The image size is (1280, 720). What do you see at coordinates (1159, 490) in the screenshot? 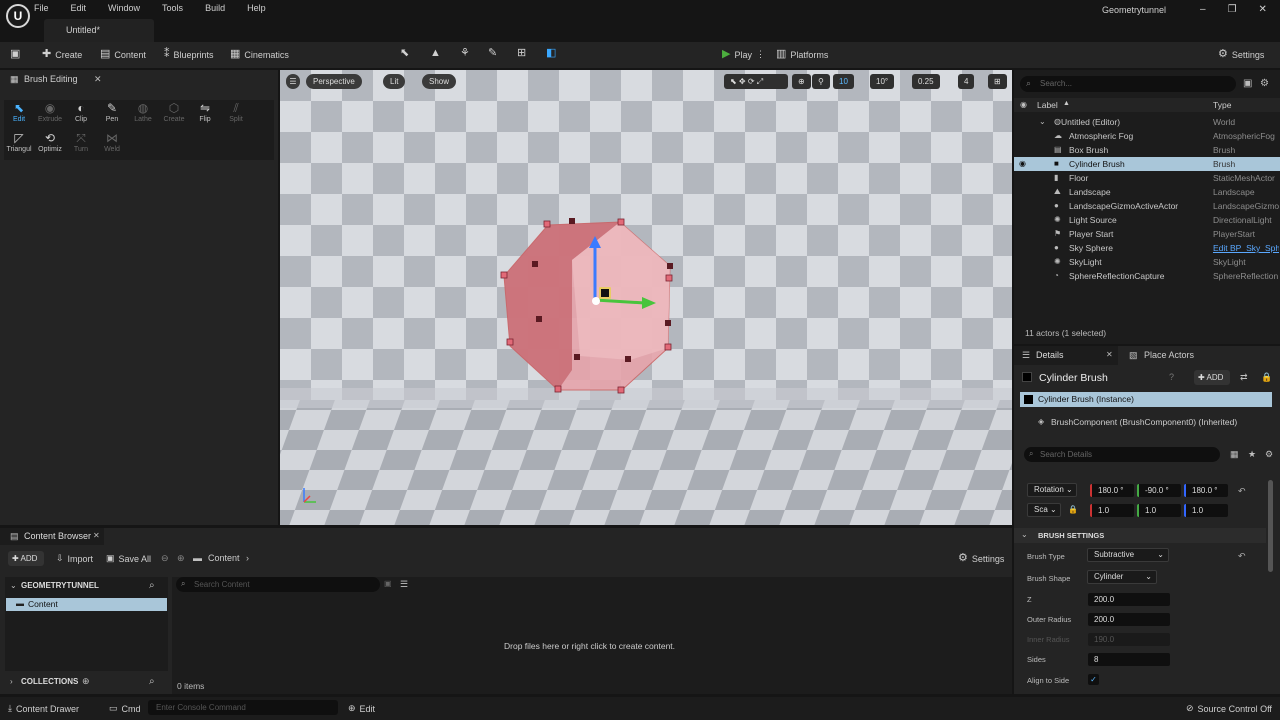
I see `rotation-y-field: -90.0 °` at bounding box center [1159, 490].